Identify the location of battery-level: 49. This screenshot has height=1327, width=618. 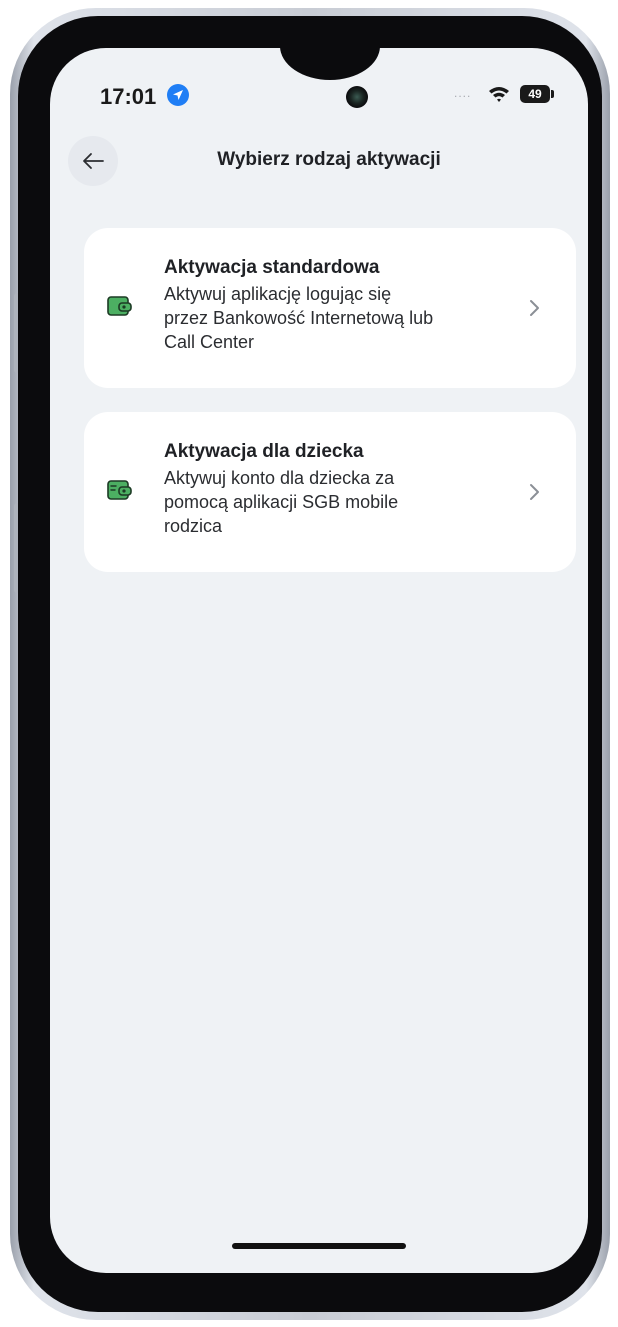
(535, 94).